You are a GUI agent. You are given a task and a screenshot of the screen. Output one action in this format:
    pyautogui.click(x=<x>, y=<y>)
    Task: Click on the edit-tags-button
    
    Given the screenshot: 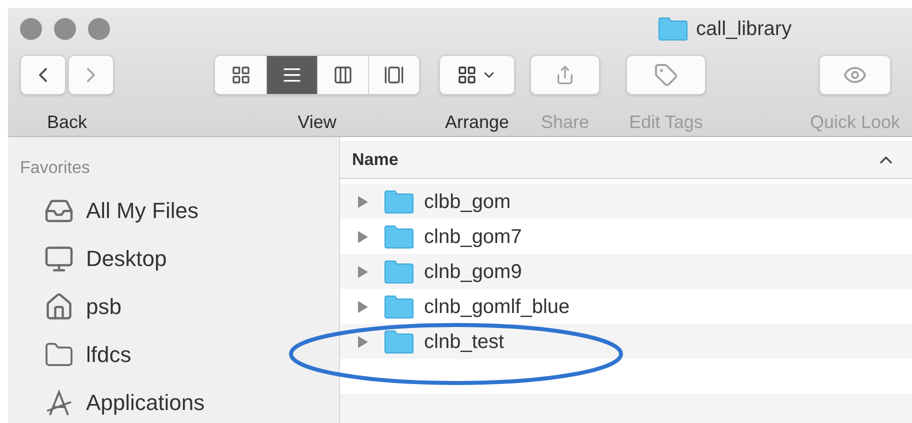 What is the action you would take?
    pyautogui.click(x=666, y=75)
    